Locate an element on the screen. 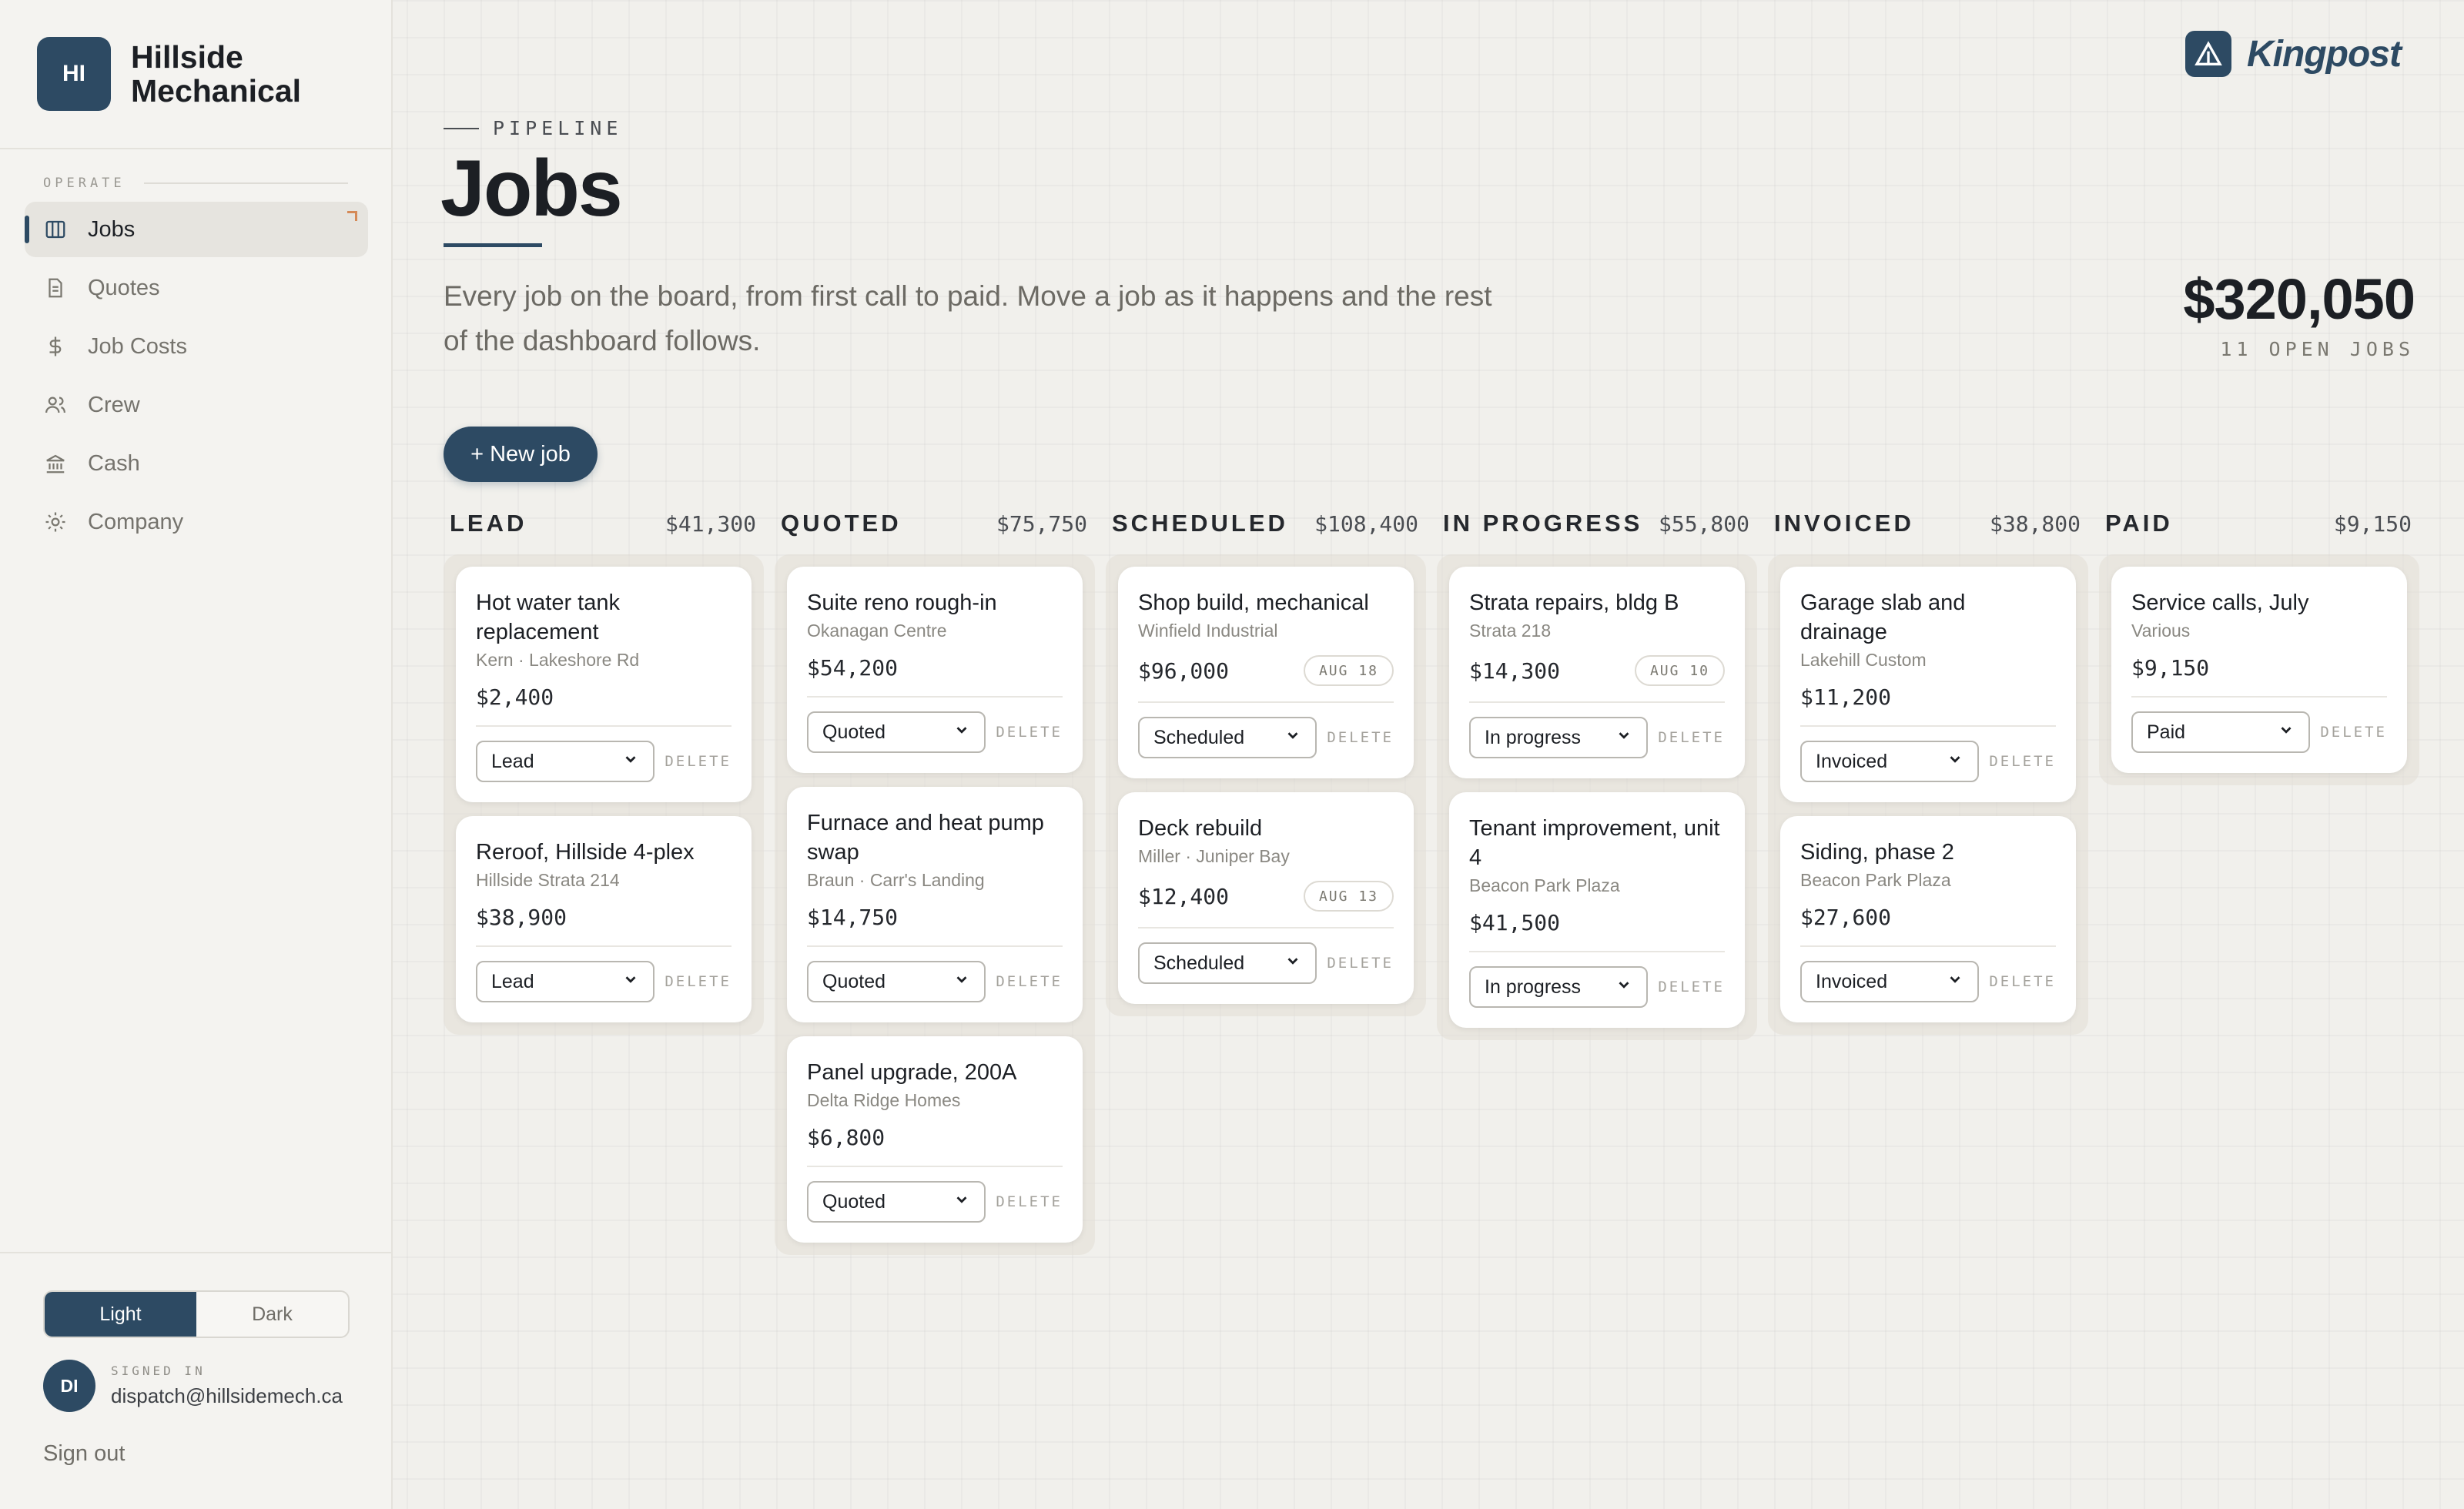 This screenshot has height=1509, width=2464. theme-light-option: Light is located at coordinates (120, 1314).